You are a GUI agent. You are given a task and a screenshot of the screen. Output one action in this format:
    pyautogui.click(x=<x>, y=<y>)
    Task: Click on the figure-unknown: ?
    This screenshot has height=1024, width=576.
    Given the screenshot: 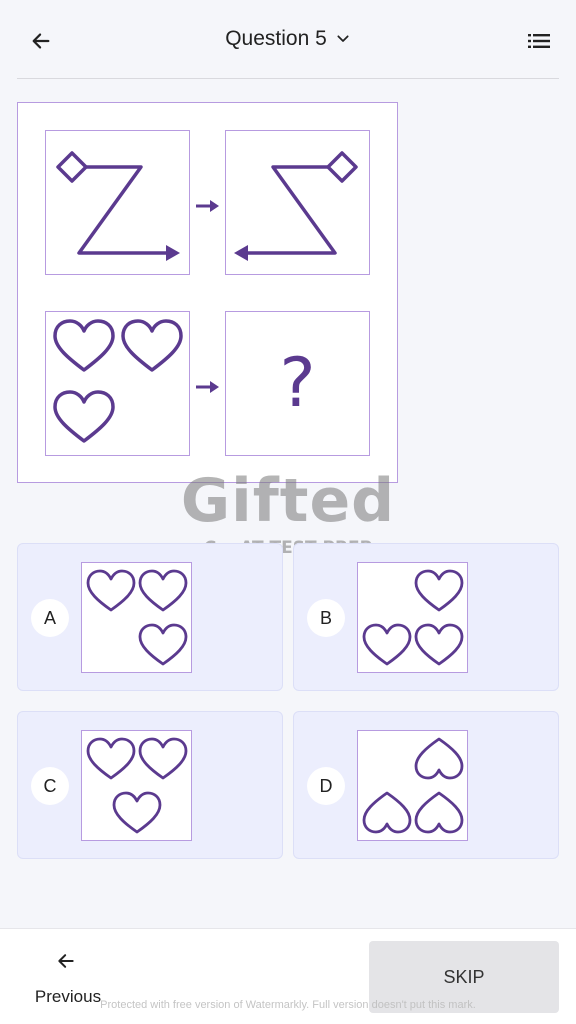 What is the action you would take?
    pyautogui.click(x=297, y=383)
    